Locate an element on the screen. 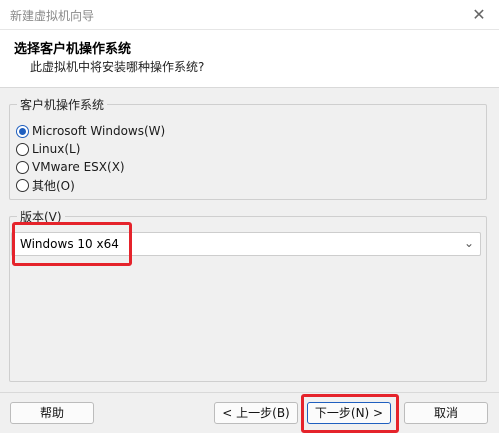  footer-divider is located at coordinates (249, 392).